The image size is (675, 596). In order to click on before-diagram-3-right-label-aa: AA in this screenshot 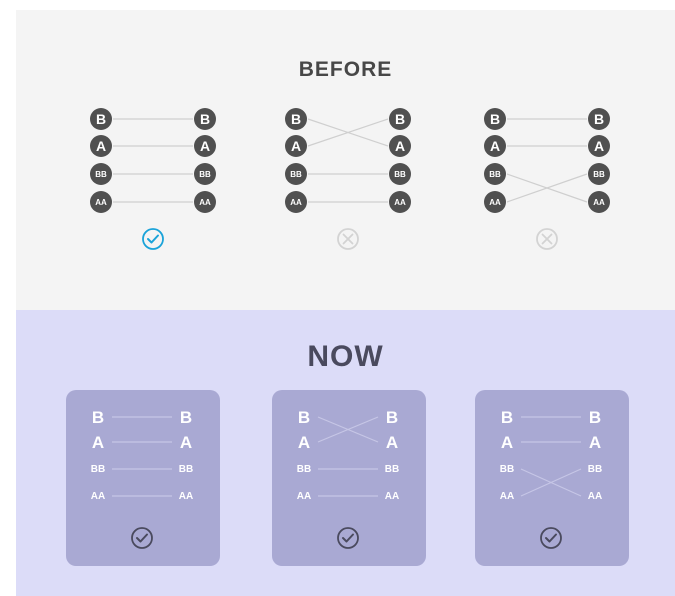, I will do `click(599, 202)`.